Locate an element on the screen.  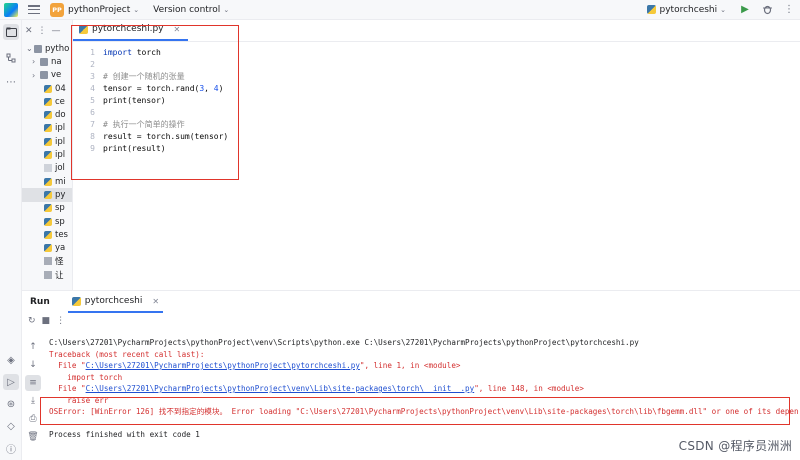
tree-item: do is located at coordinates (47, 114).